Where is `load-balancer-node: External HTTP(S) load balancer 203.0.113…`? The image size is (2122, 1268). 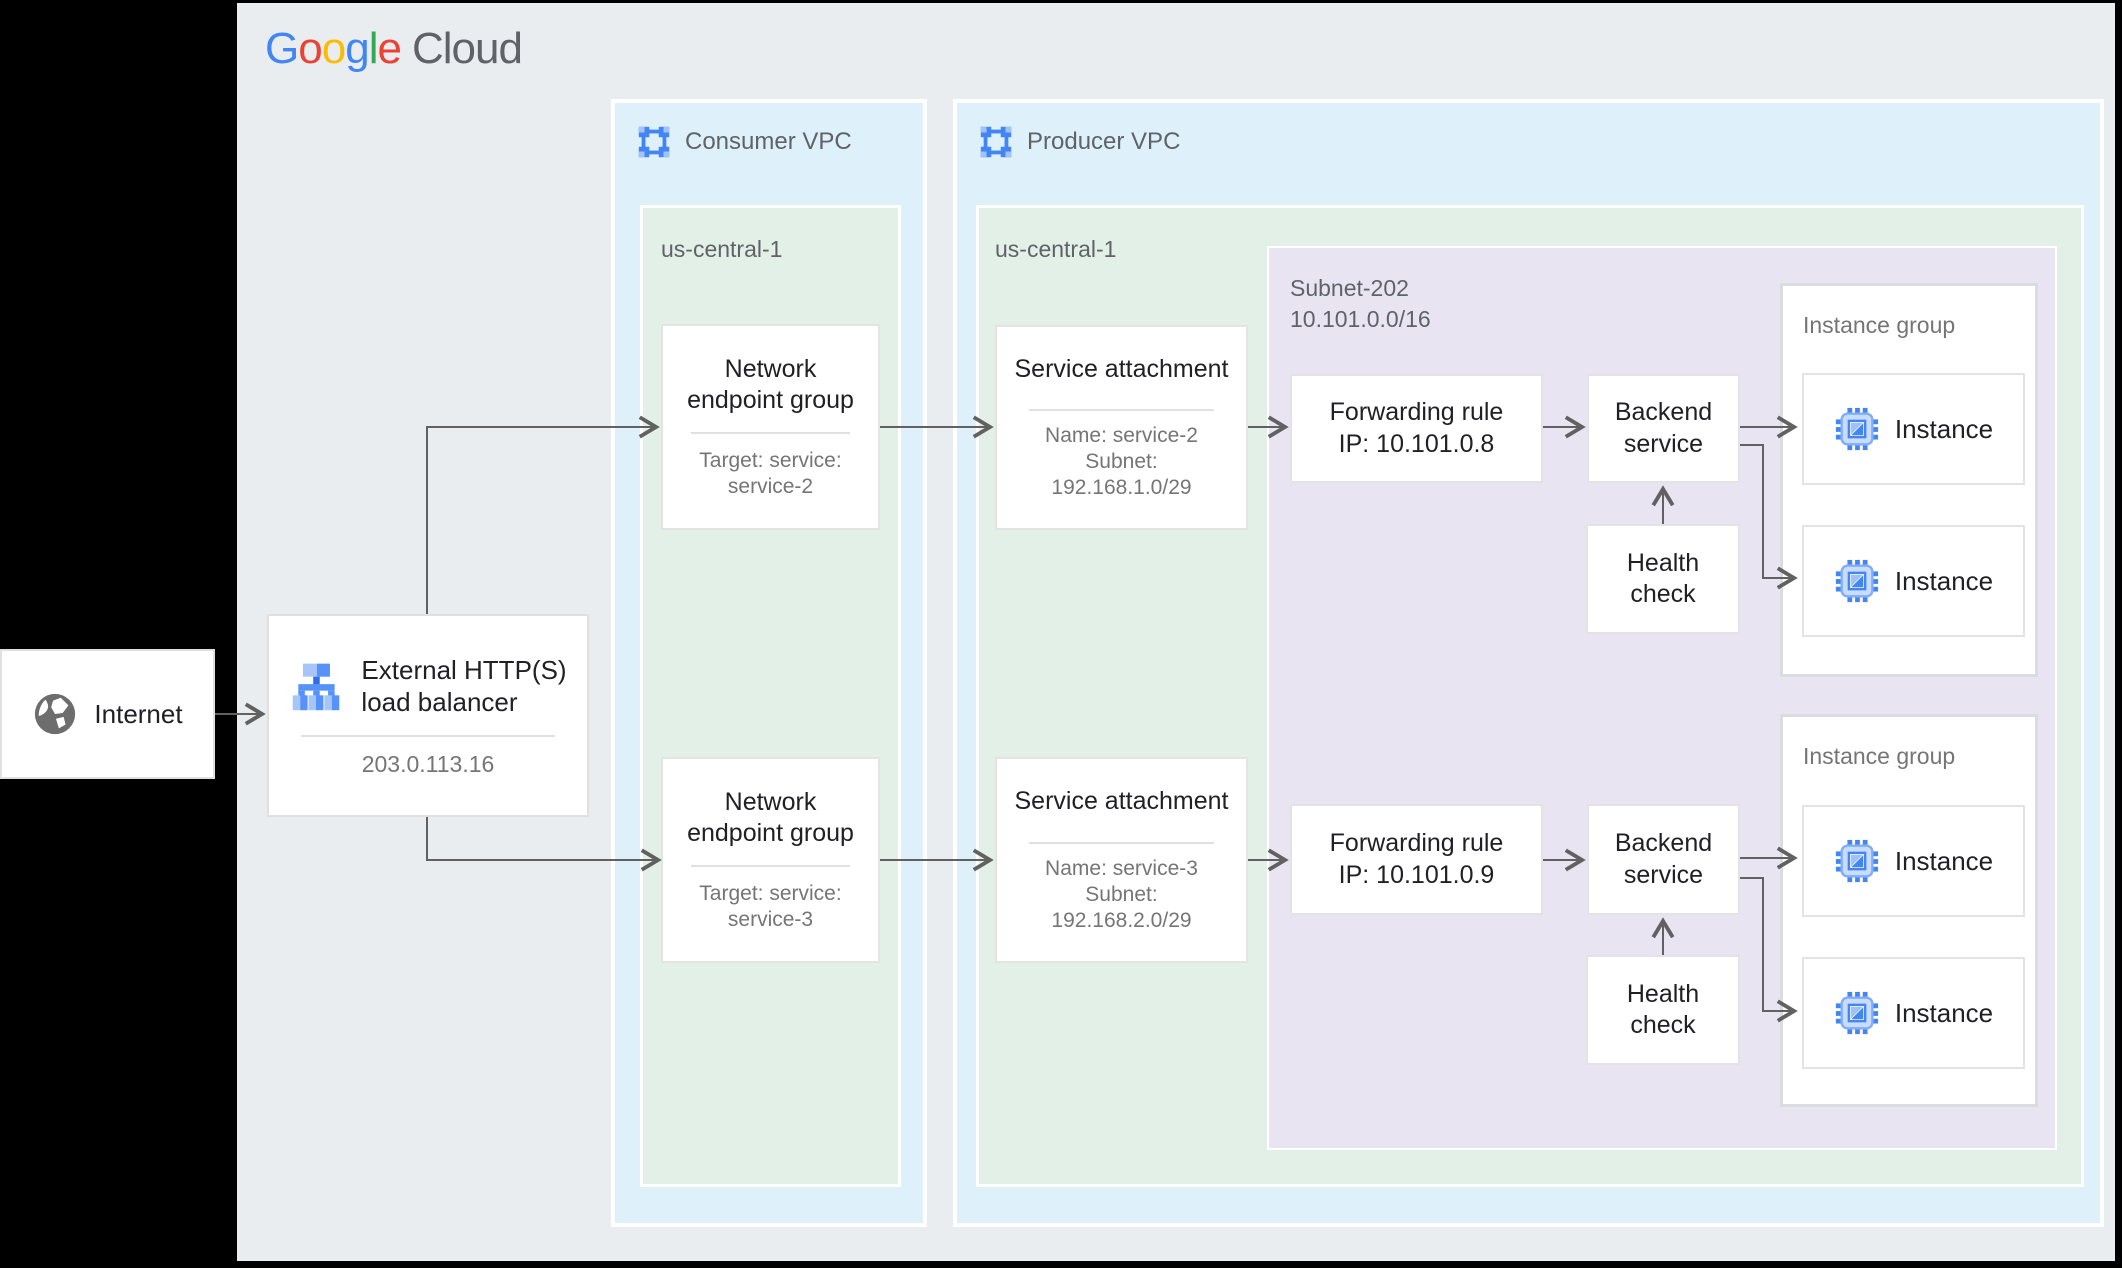 load-balancer-node: External HTTP(S) load balancer 203.0.113… is located at coordinates (428, 715).